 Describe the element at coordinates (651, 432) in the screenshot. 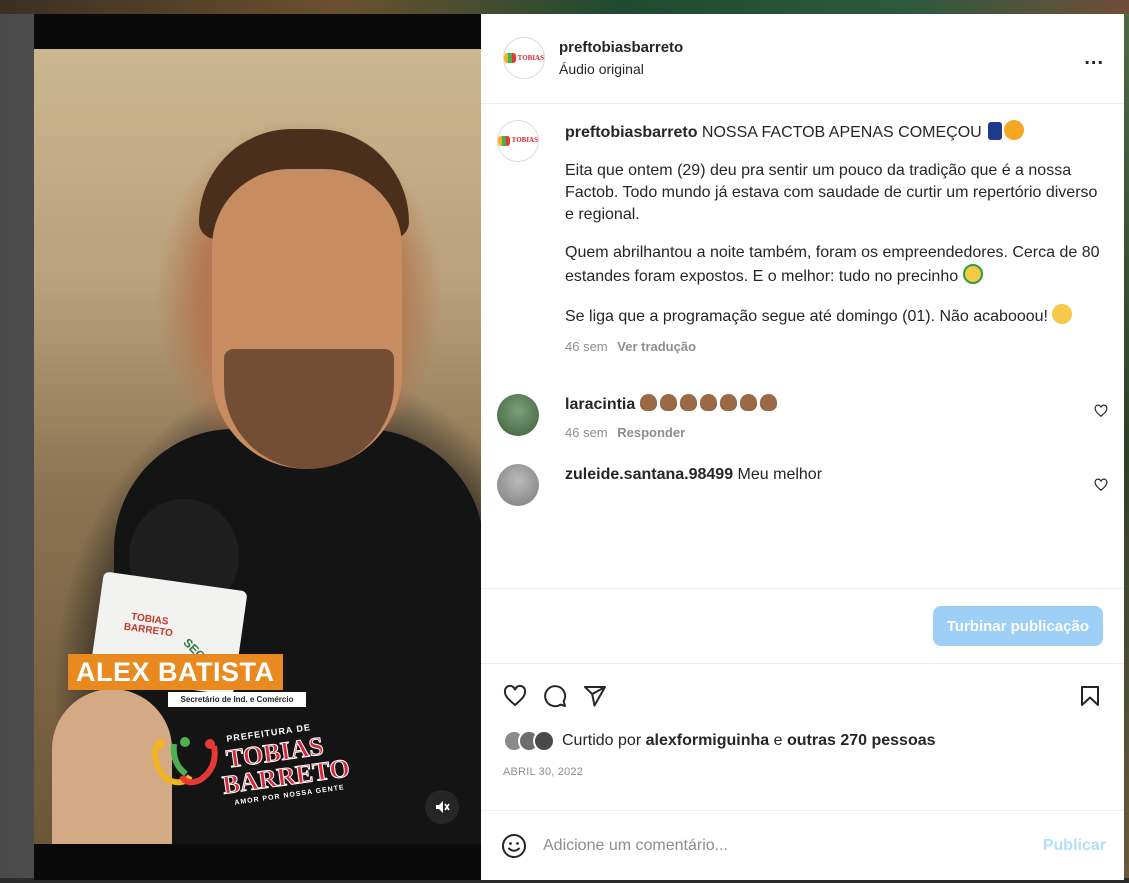

I see `reply-link: Responder` at that location.